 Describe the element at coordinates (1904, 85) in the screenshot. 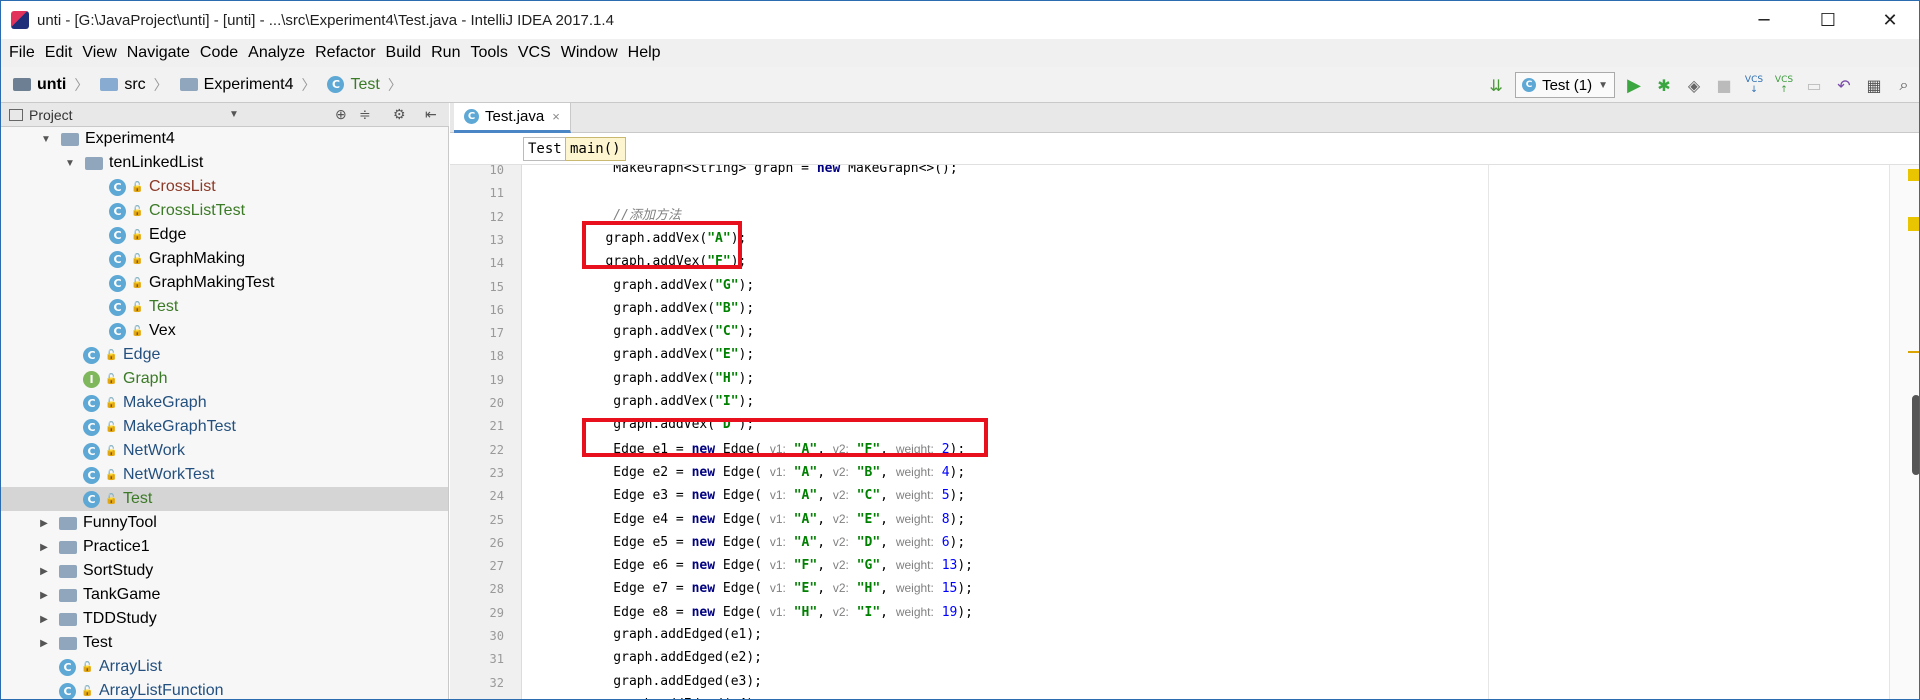

I see `search-icon: ⌕` at that location.